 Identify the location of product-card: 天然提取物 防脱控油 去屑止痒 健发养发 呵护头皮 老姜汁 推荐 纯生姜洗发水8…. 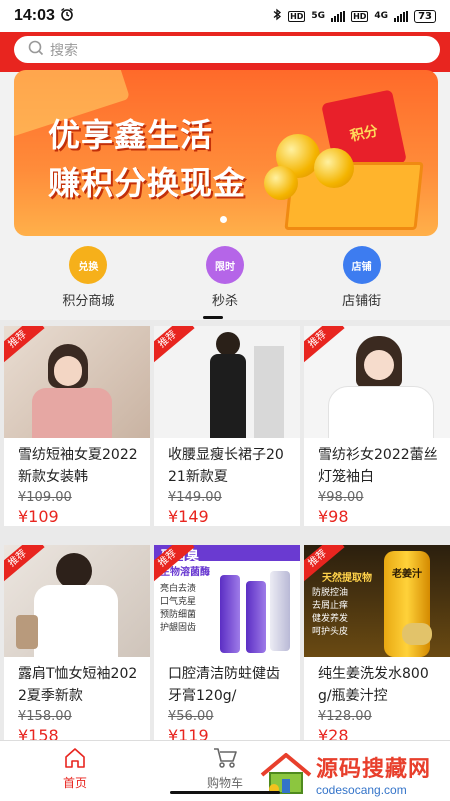
(377, 645).